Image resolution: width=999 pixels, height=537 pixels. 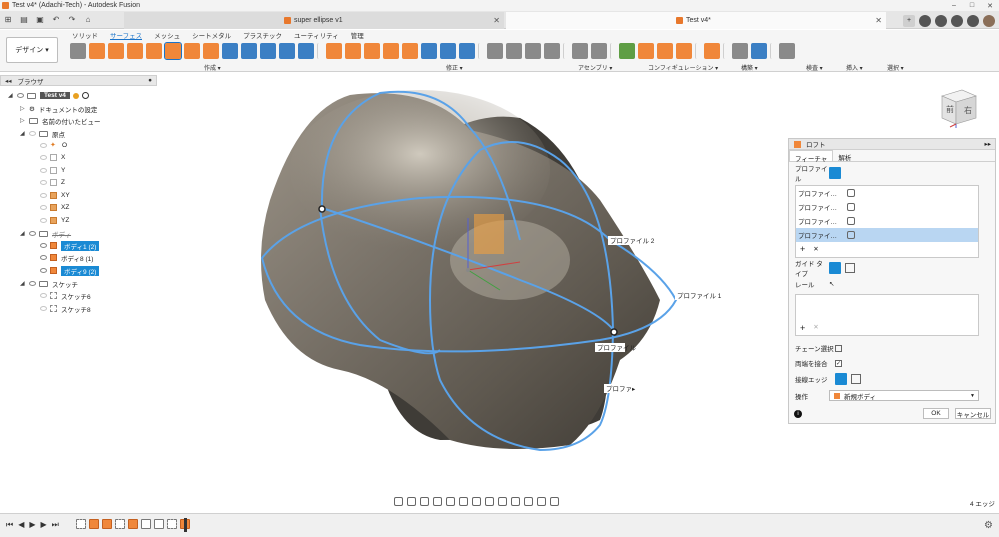 What do you see at coordinates (815, 328) in the screenshot?
I see `remove-rail-button: ✕` at bounding box center [815, 328].